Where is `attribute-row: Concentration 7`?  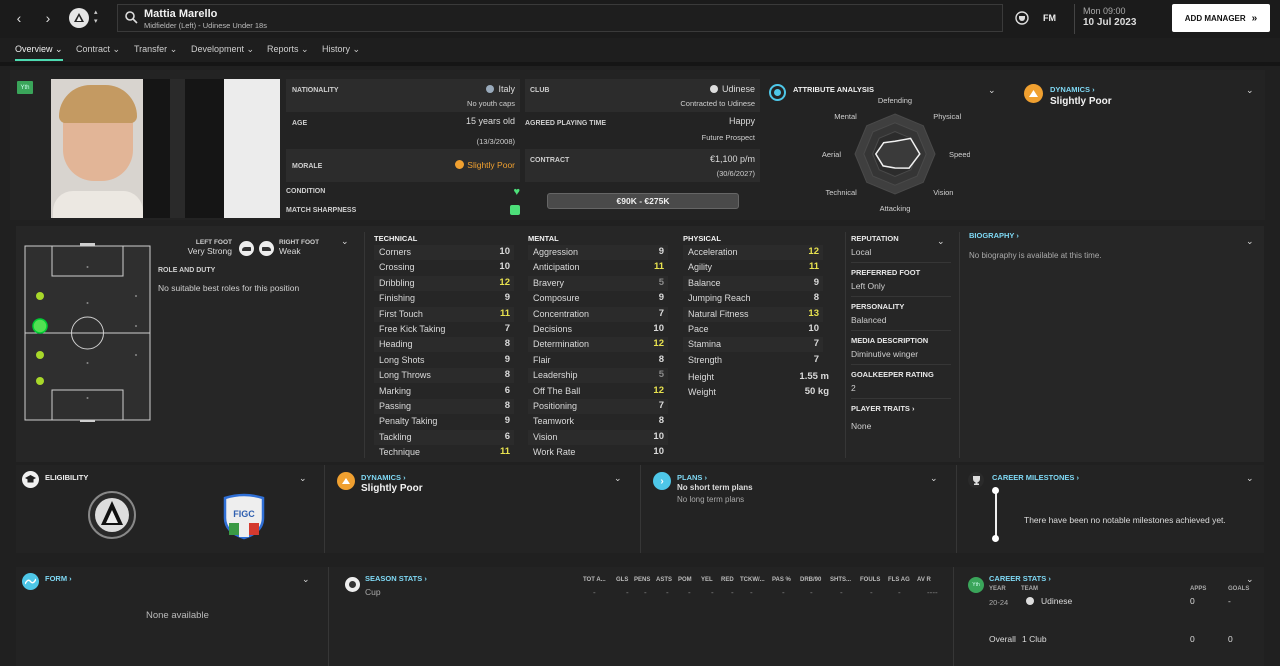 attribute-row: Concentration 7 is located at coordinates (598, 314).